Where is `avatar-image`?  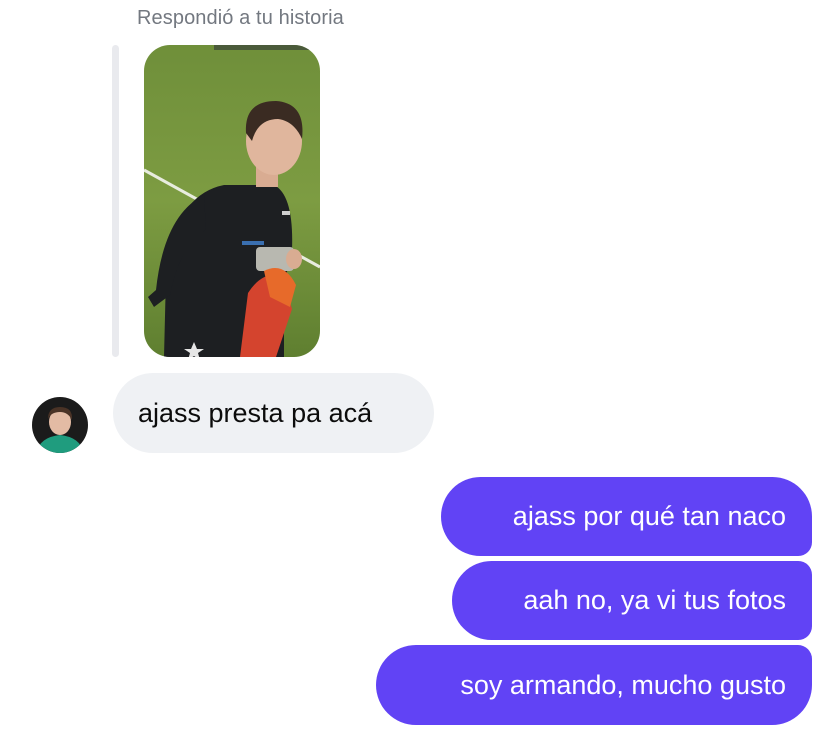 avatar-image is located at coordinates (60, 425).